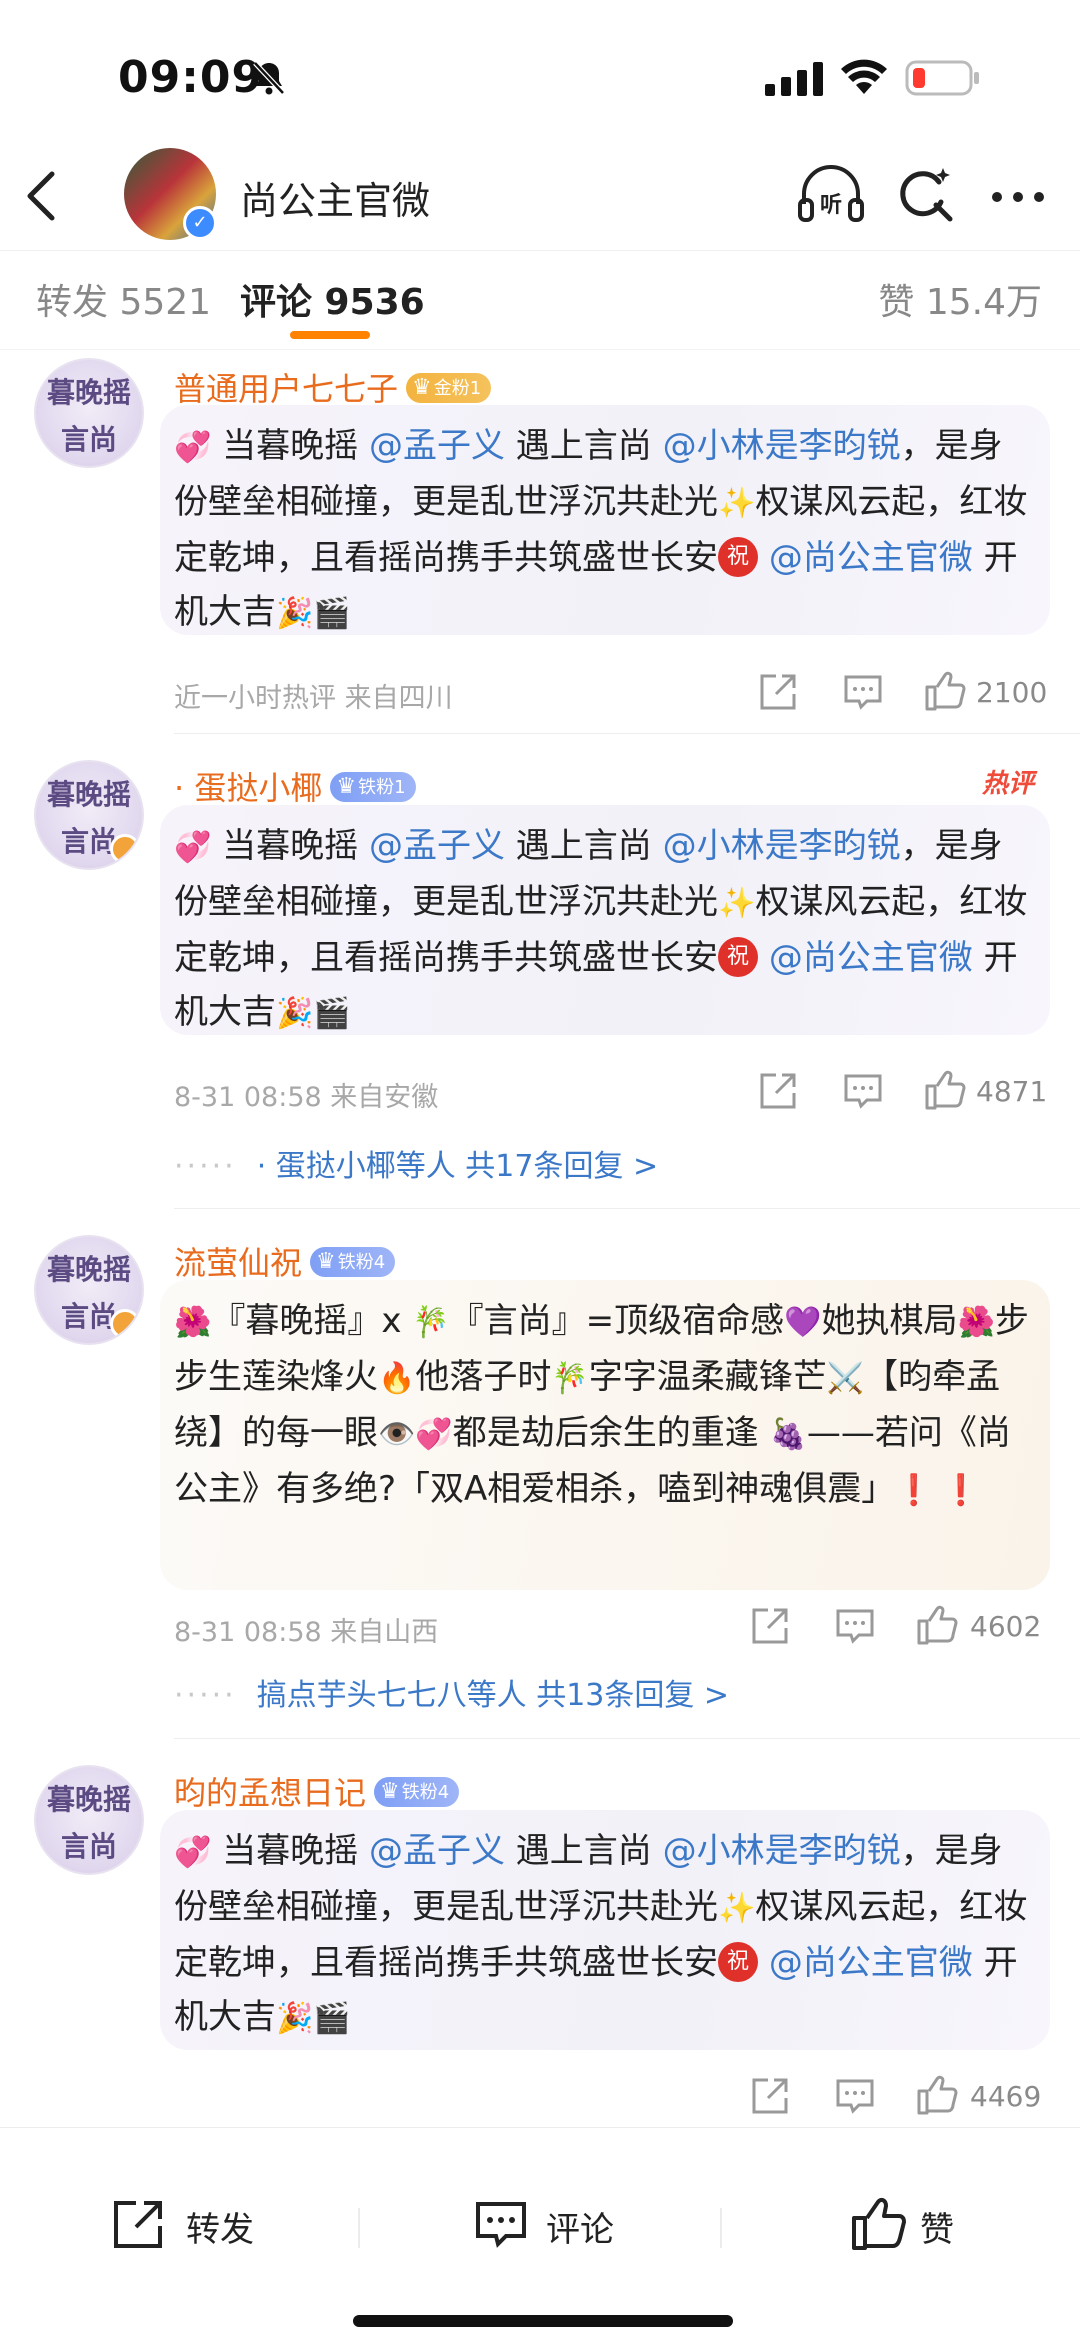 The image size is (1080, 2347). Describe the element at coordinates (1006, 1626) in the screenshot. I see `like-count: 4602` at that location.